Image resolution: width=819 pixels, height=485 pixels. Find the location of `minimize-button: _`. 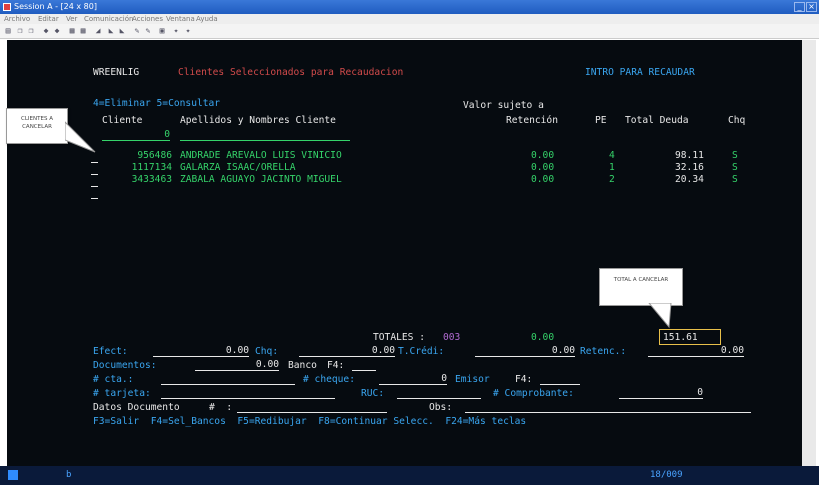

minimize-button: _ is located at coordinates (799, 7).